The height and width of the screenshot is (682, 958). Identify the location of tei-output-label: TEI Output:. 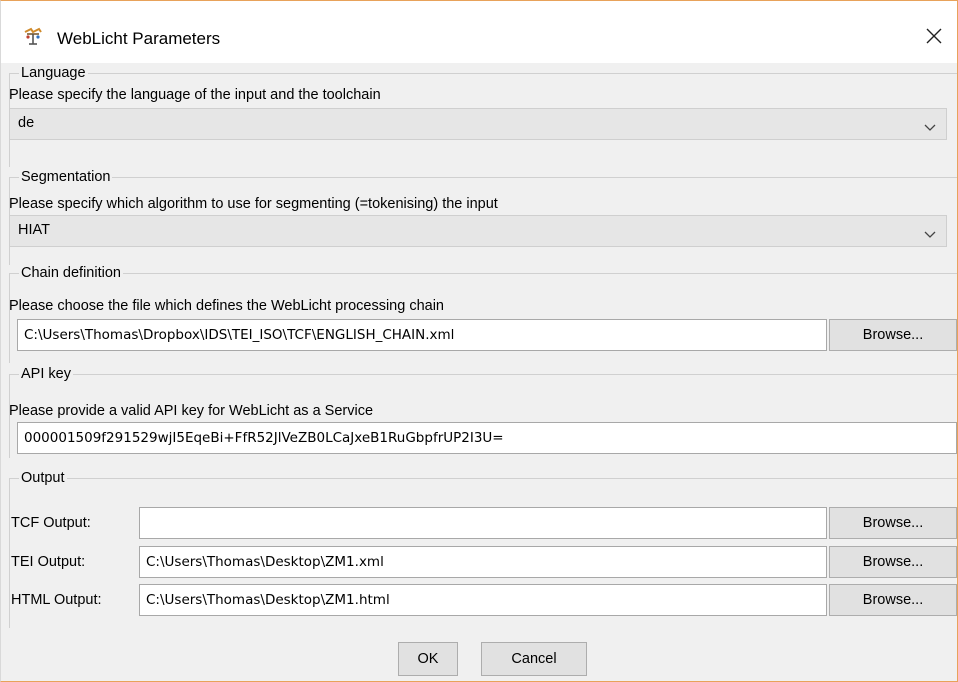
(48, 562).